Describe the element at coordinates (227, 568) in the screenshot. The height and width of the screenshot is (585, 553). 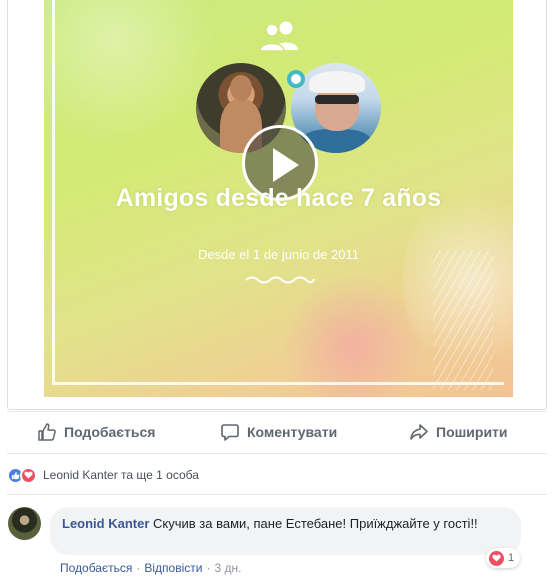
I see `comment-timestamp: 3 дн.` at that location.